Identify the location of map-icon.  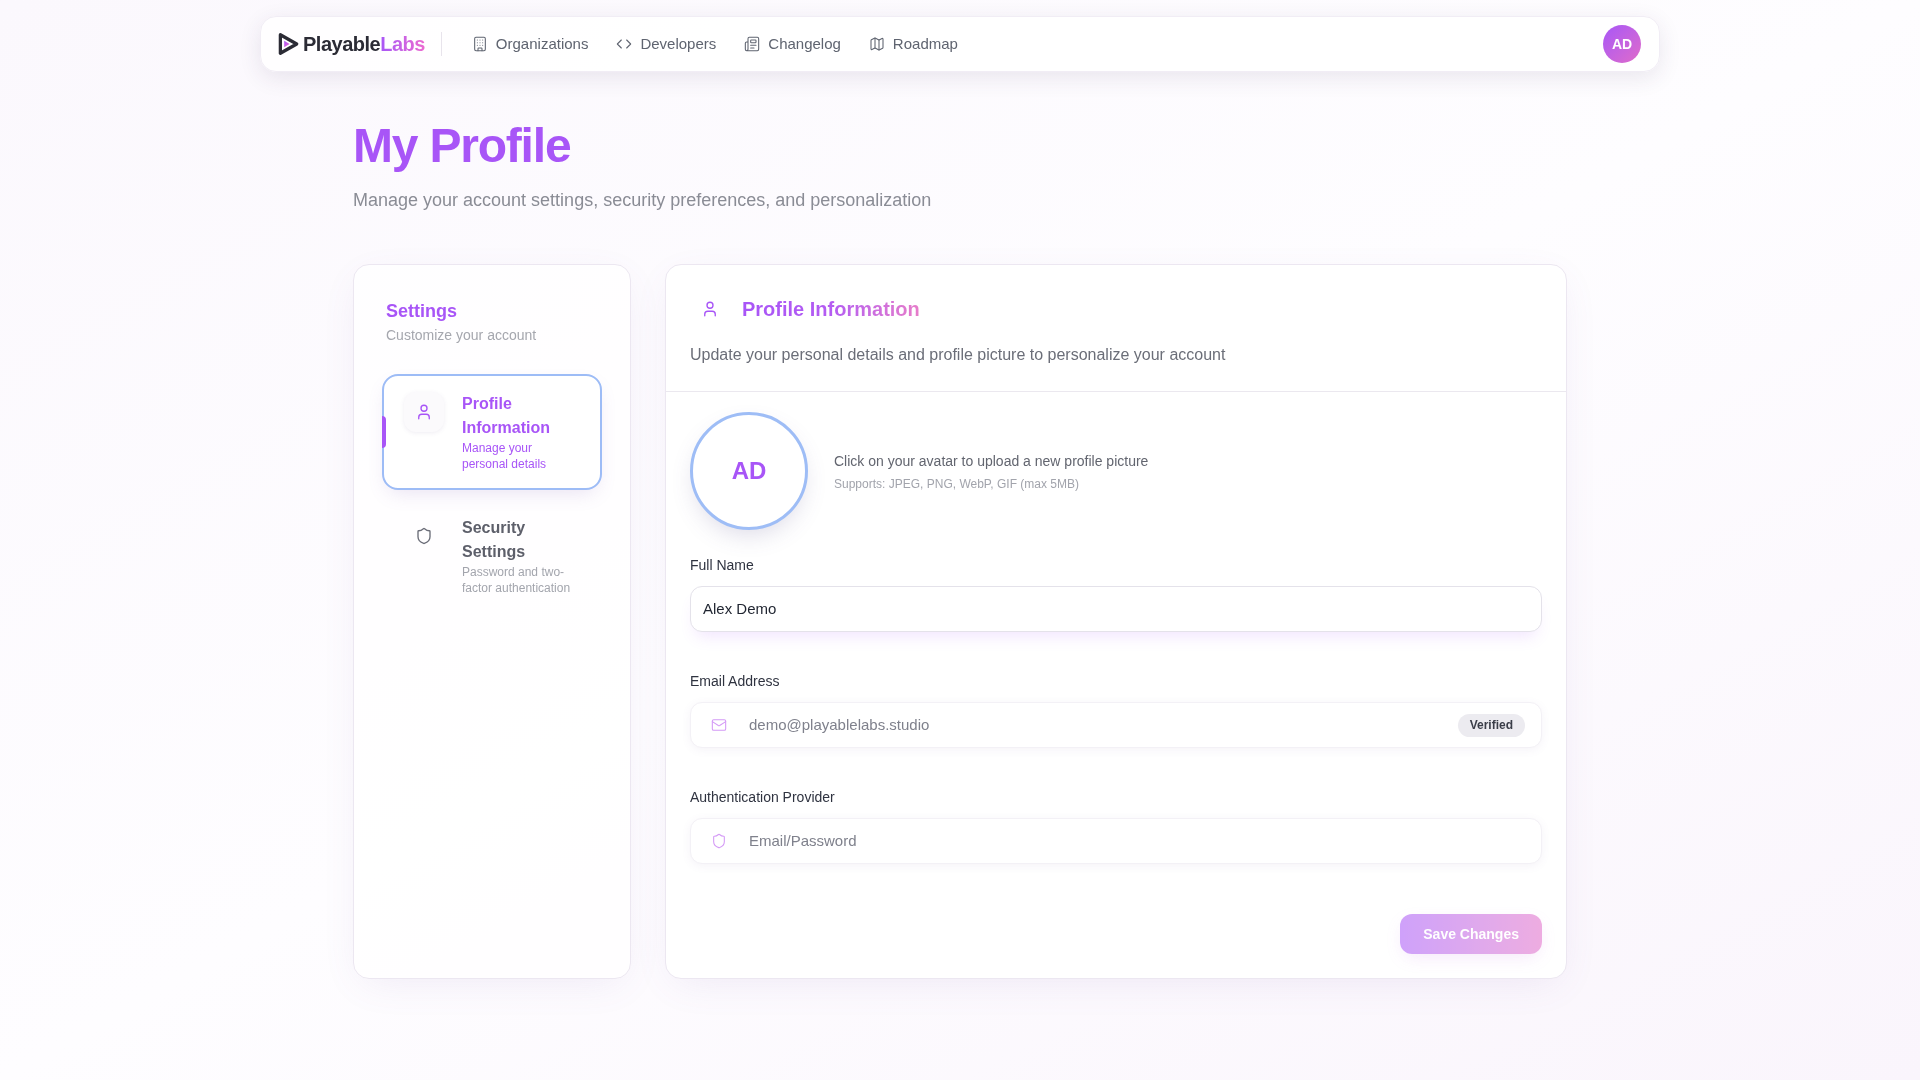
(876, 44).